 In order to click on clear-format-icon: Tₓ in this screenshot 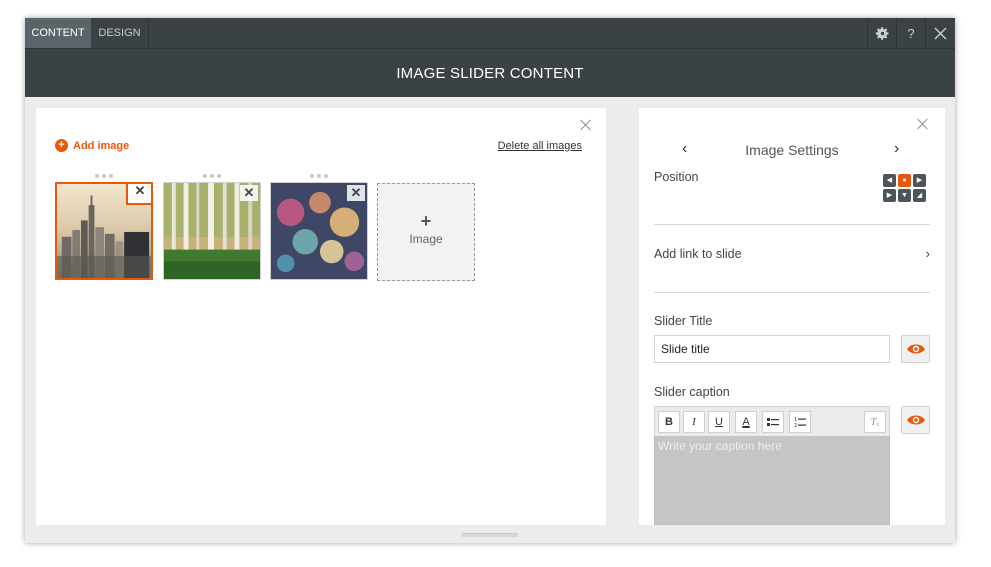, I will do `click(875, 422)`.